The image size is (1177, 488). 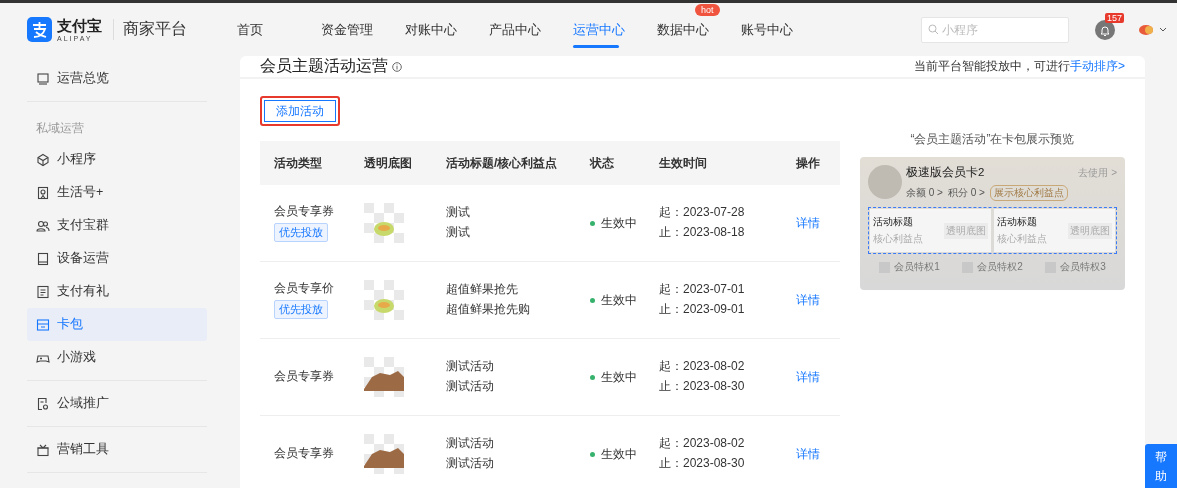 I want to click on cube-icon, so click(x=43, y=159).